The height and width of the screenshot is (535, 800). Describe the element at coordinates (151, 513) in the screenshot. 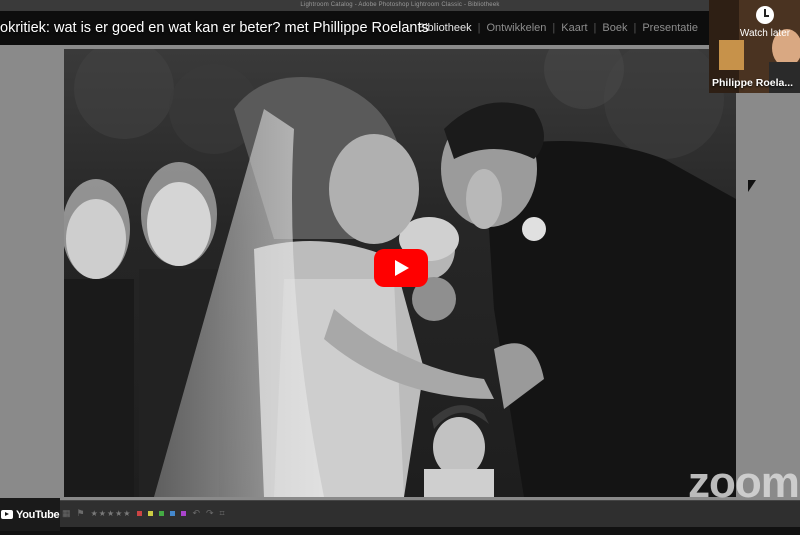

I see `color-label-yellow` at that location.